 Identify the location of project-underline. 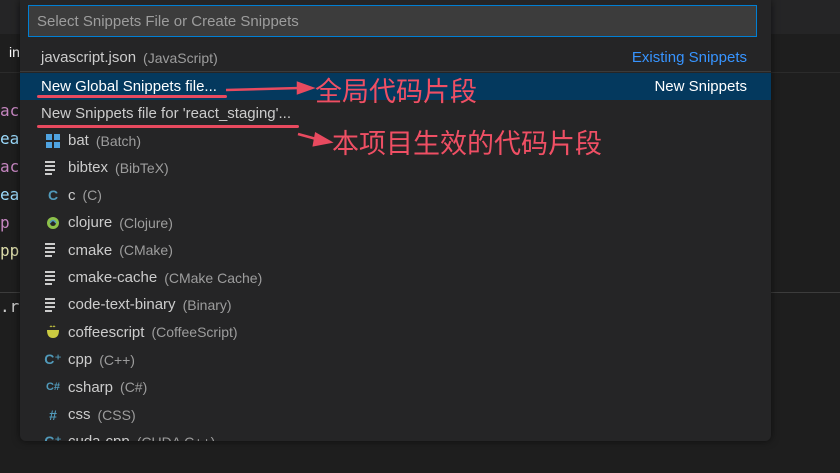
(168, 126).